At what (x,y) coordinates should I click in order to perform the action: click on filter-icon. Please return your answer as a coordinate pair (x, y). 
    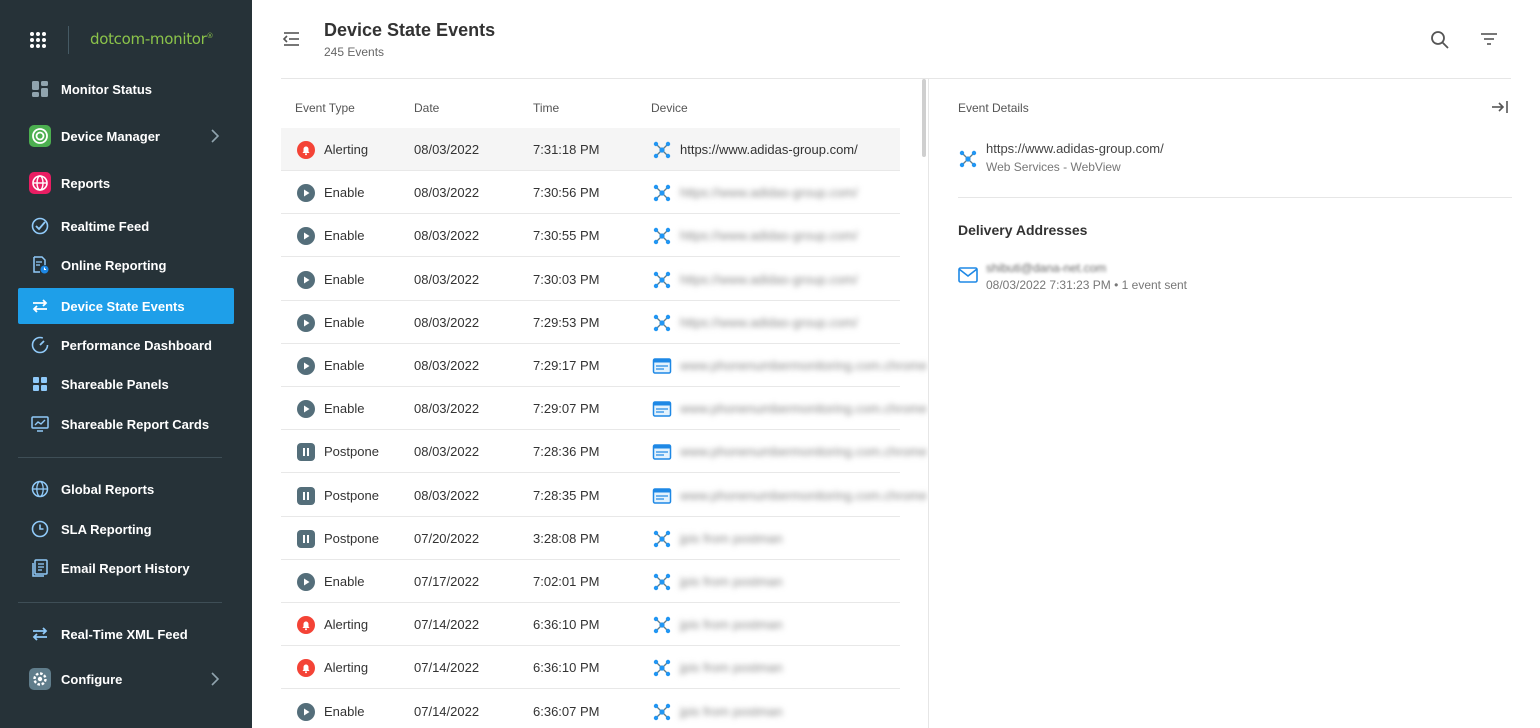
    Looking at the image, I should click on (1489, 41).